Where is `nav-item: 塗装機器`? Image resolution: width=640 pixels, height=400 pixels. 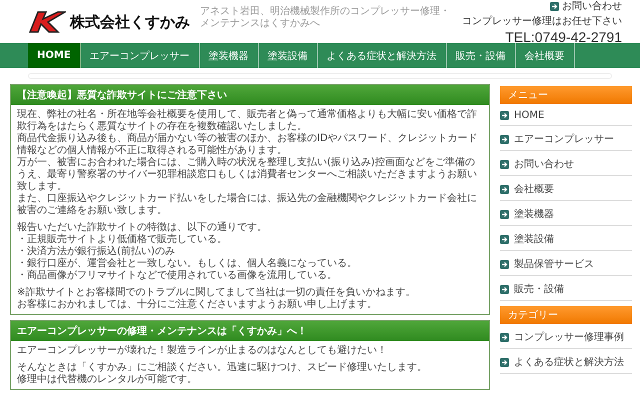 nav-item: 塗装機器 is located at coordinates (229, 55).